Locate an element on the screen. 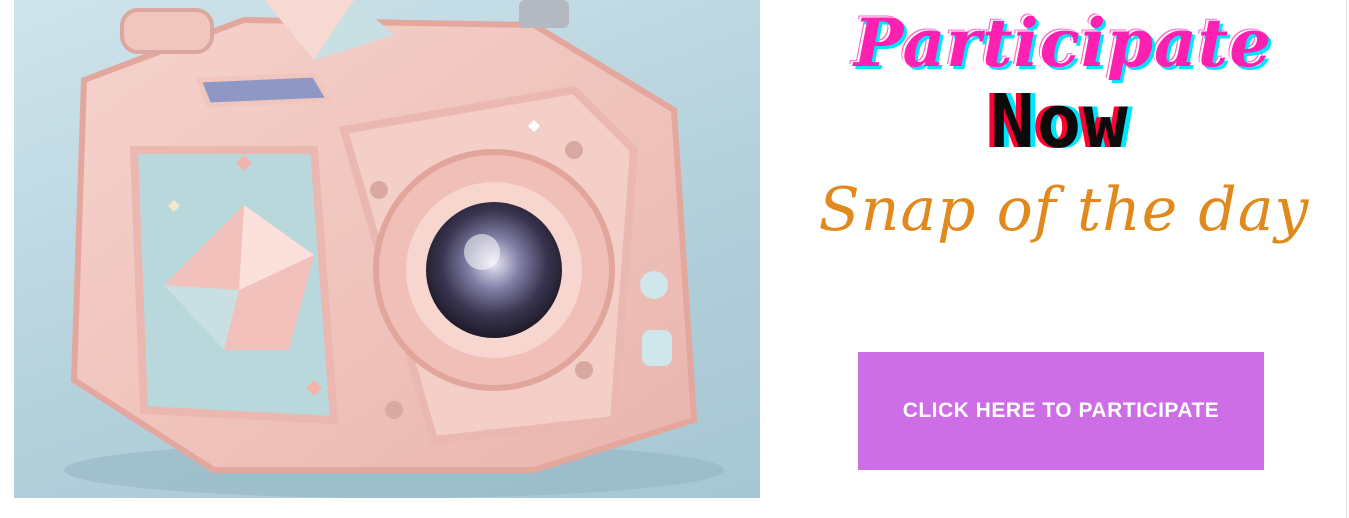 This screenshot has height=518, width=1349. page-edge-divider is located at coordinates (1346, 259).